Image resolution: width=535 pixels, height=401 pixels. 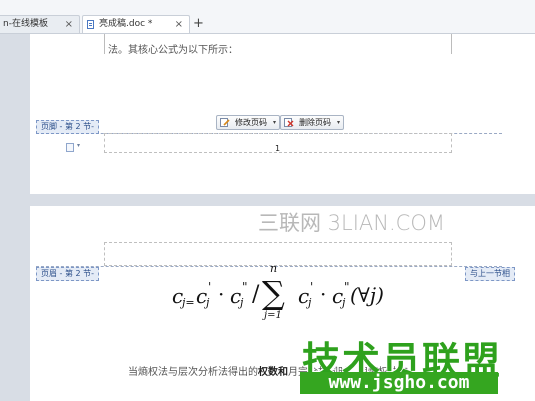 What do you see at coordinates (315, 122) in the screenshot?
I see `delete-page-number-label: 删除页码` at bounding box center [315, 122].